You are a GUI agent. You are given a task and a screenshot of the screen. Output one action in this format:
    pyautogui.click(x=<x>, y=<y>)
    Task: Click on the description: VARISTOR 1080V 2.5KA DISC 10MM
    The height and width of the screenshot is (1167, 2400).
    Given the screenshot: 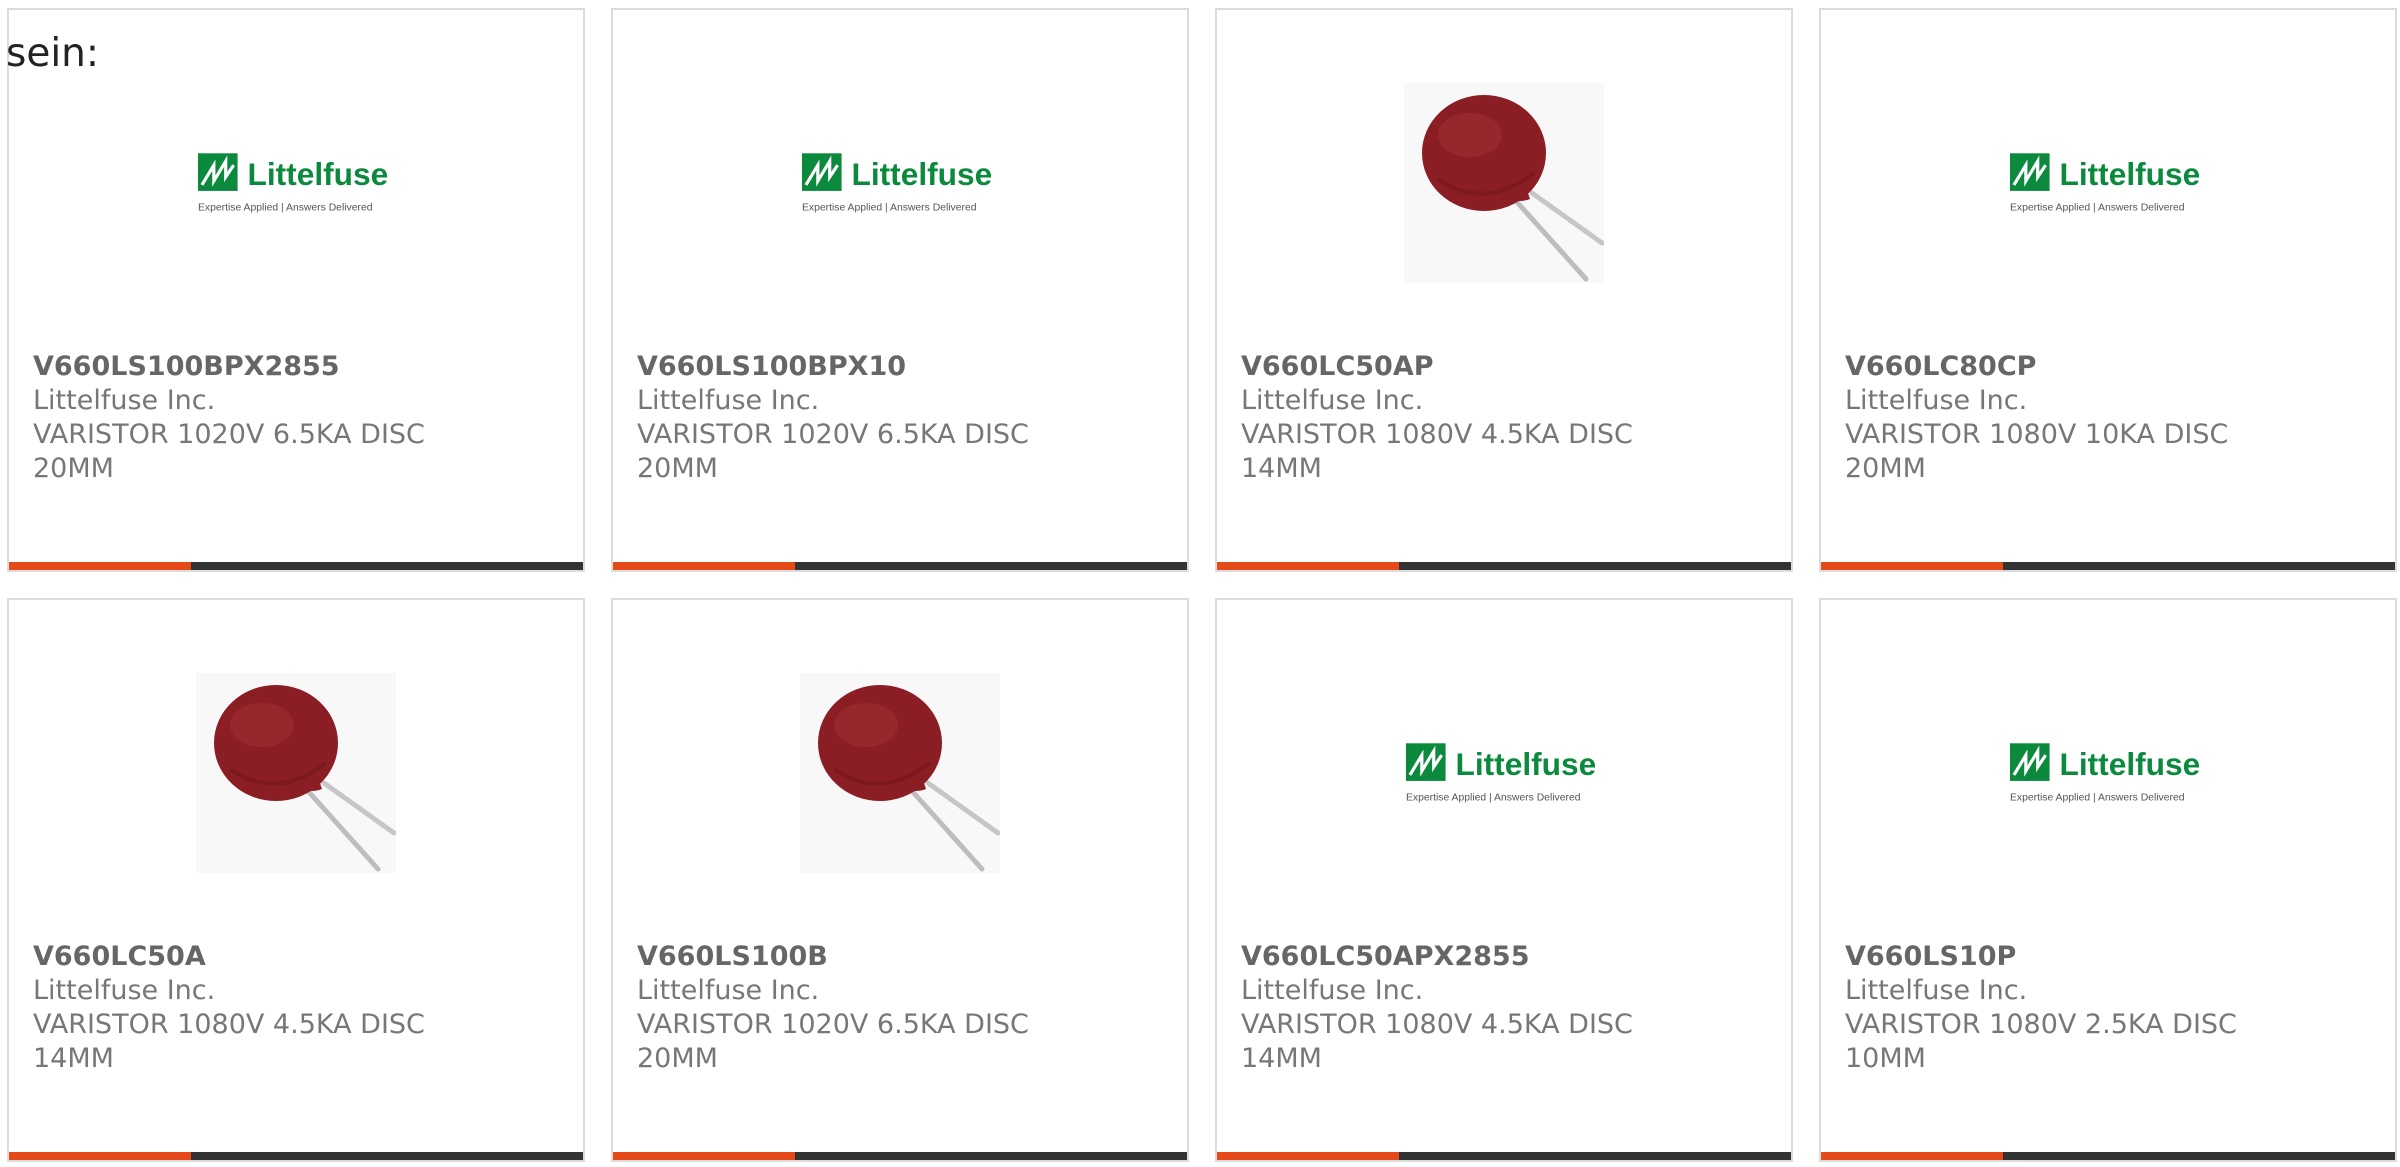 What is the action you would take?
    pyautogui.click(x=2041, y=1041)
    